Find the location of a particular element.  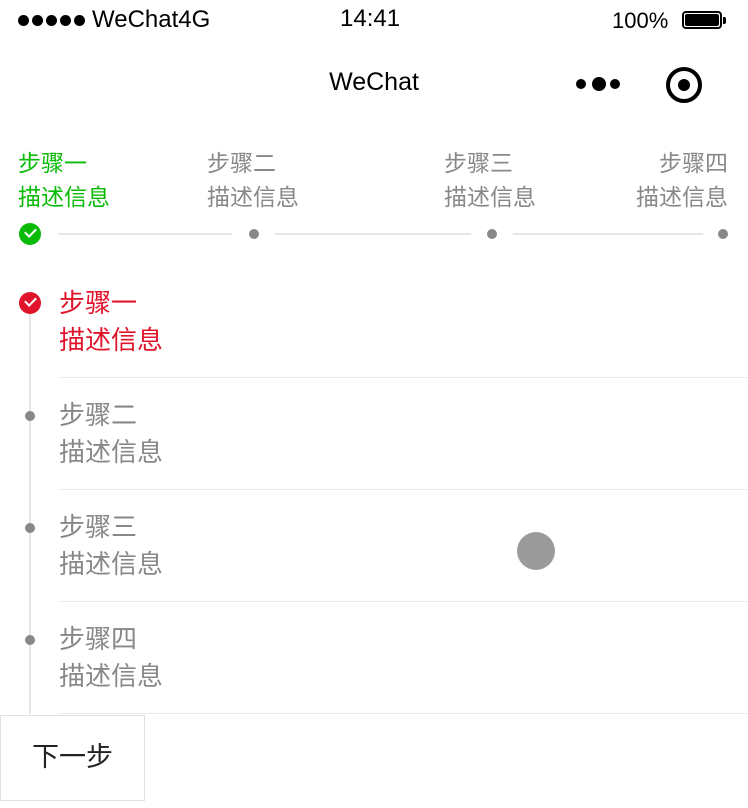

hstep-title: 步骤四 is located at coordinates (693, 163).